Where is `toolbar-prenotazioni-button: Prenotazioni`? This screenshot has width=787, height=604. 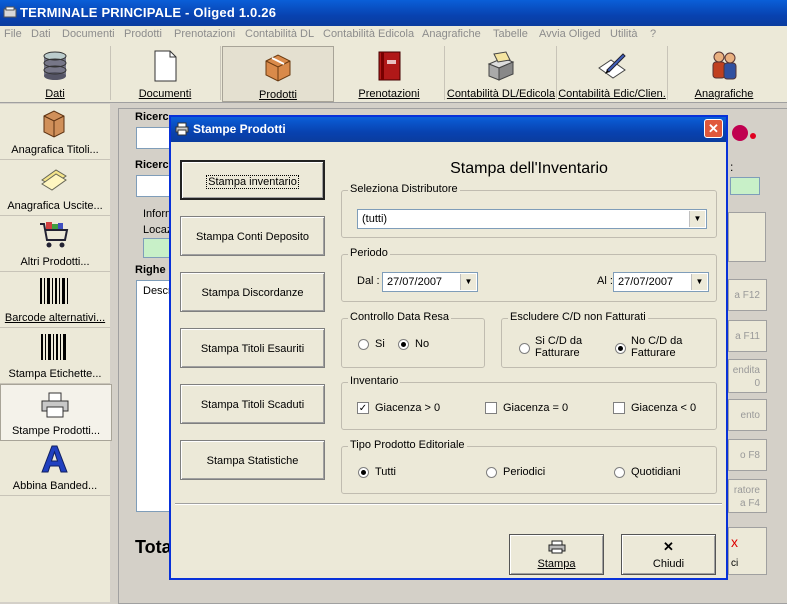 toolbar-prenotazioni-button: Prenotazioni is located at coordinates (389, 73).